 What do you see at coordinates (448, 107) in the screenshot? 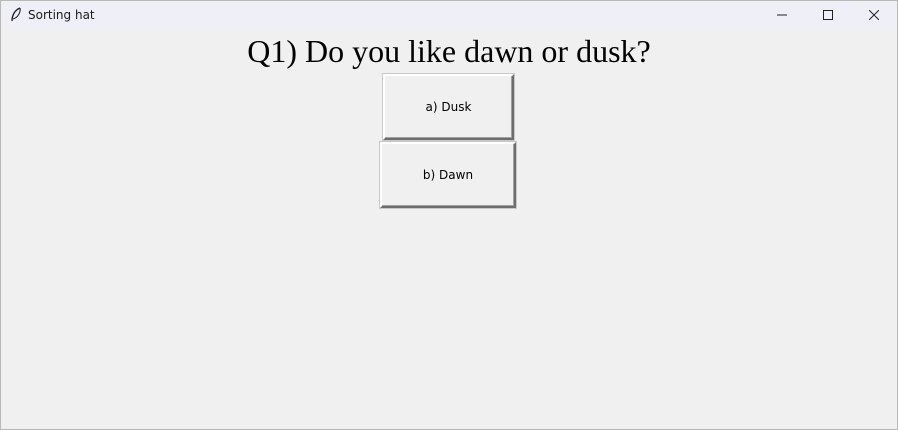
I see `answer-dusk-button: a) Dusk` at bounding box center [448, 107].